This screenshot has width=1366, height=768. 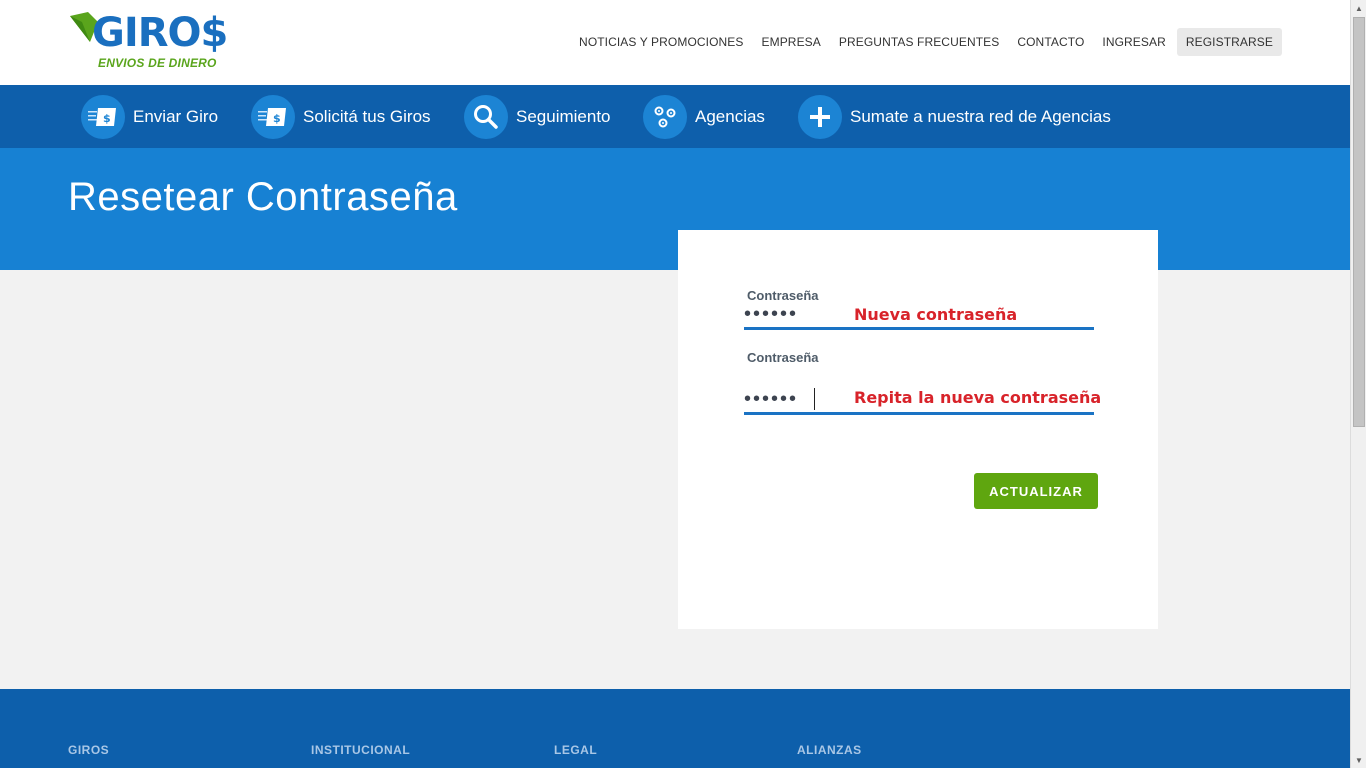 I want to click on search-icon, so click(x=486, y=117).